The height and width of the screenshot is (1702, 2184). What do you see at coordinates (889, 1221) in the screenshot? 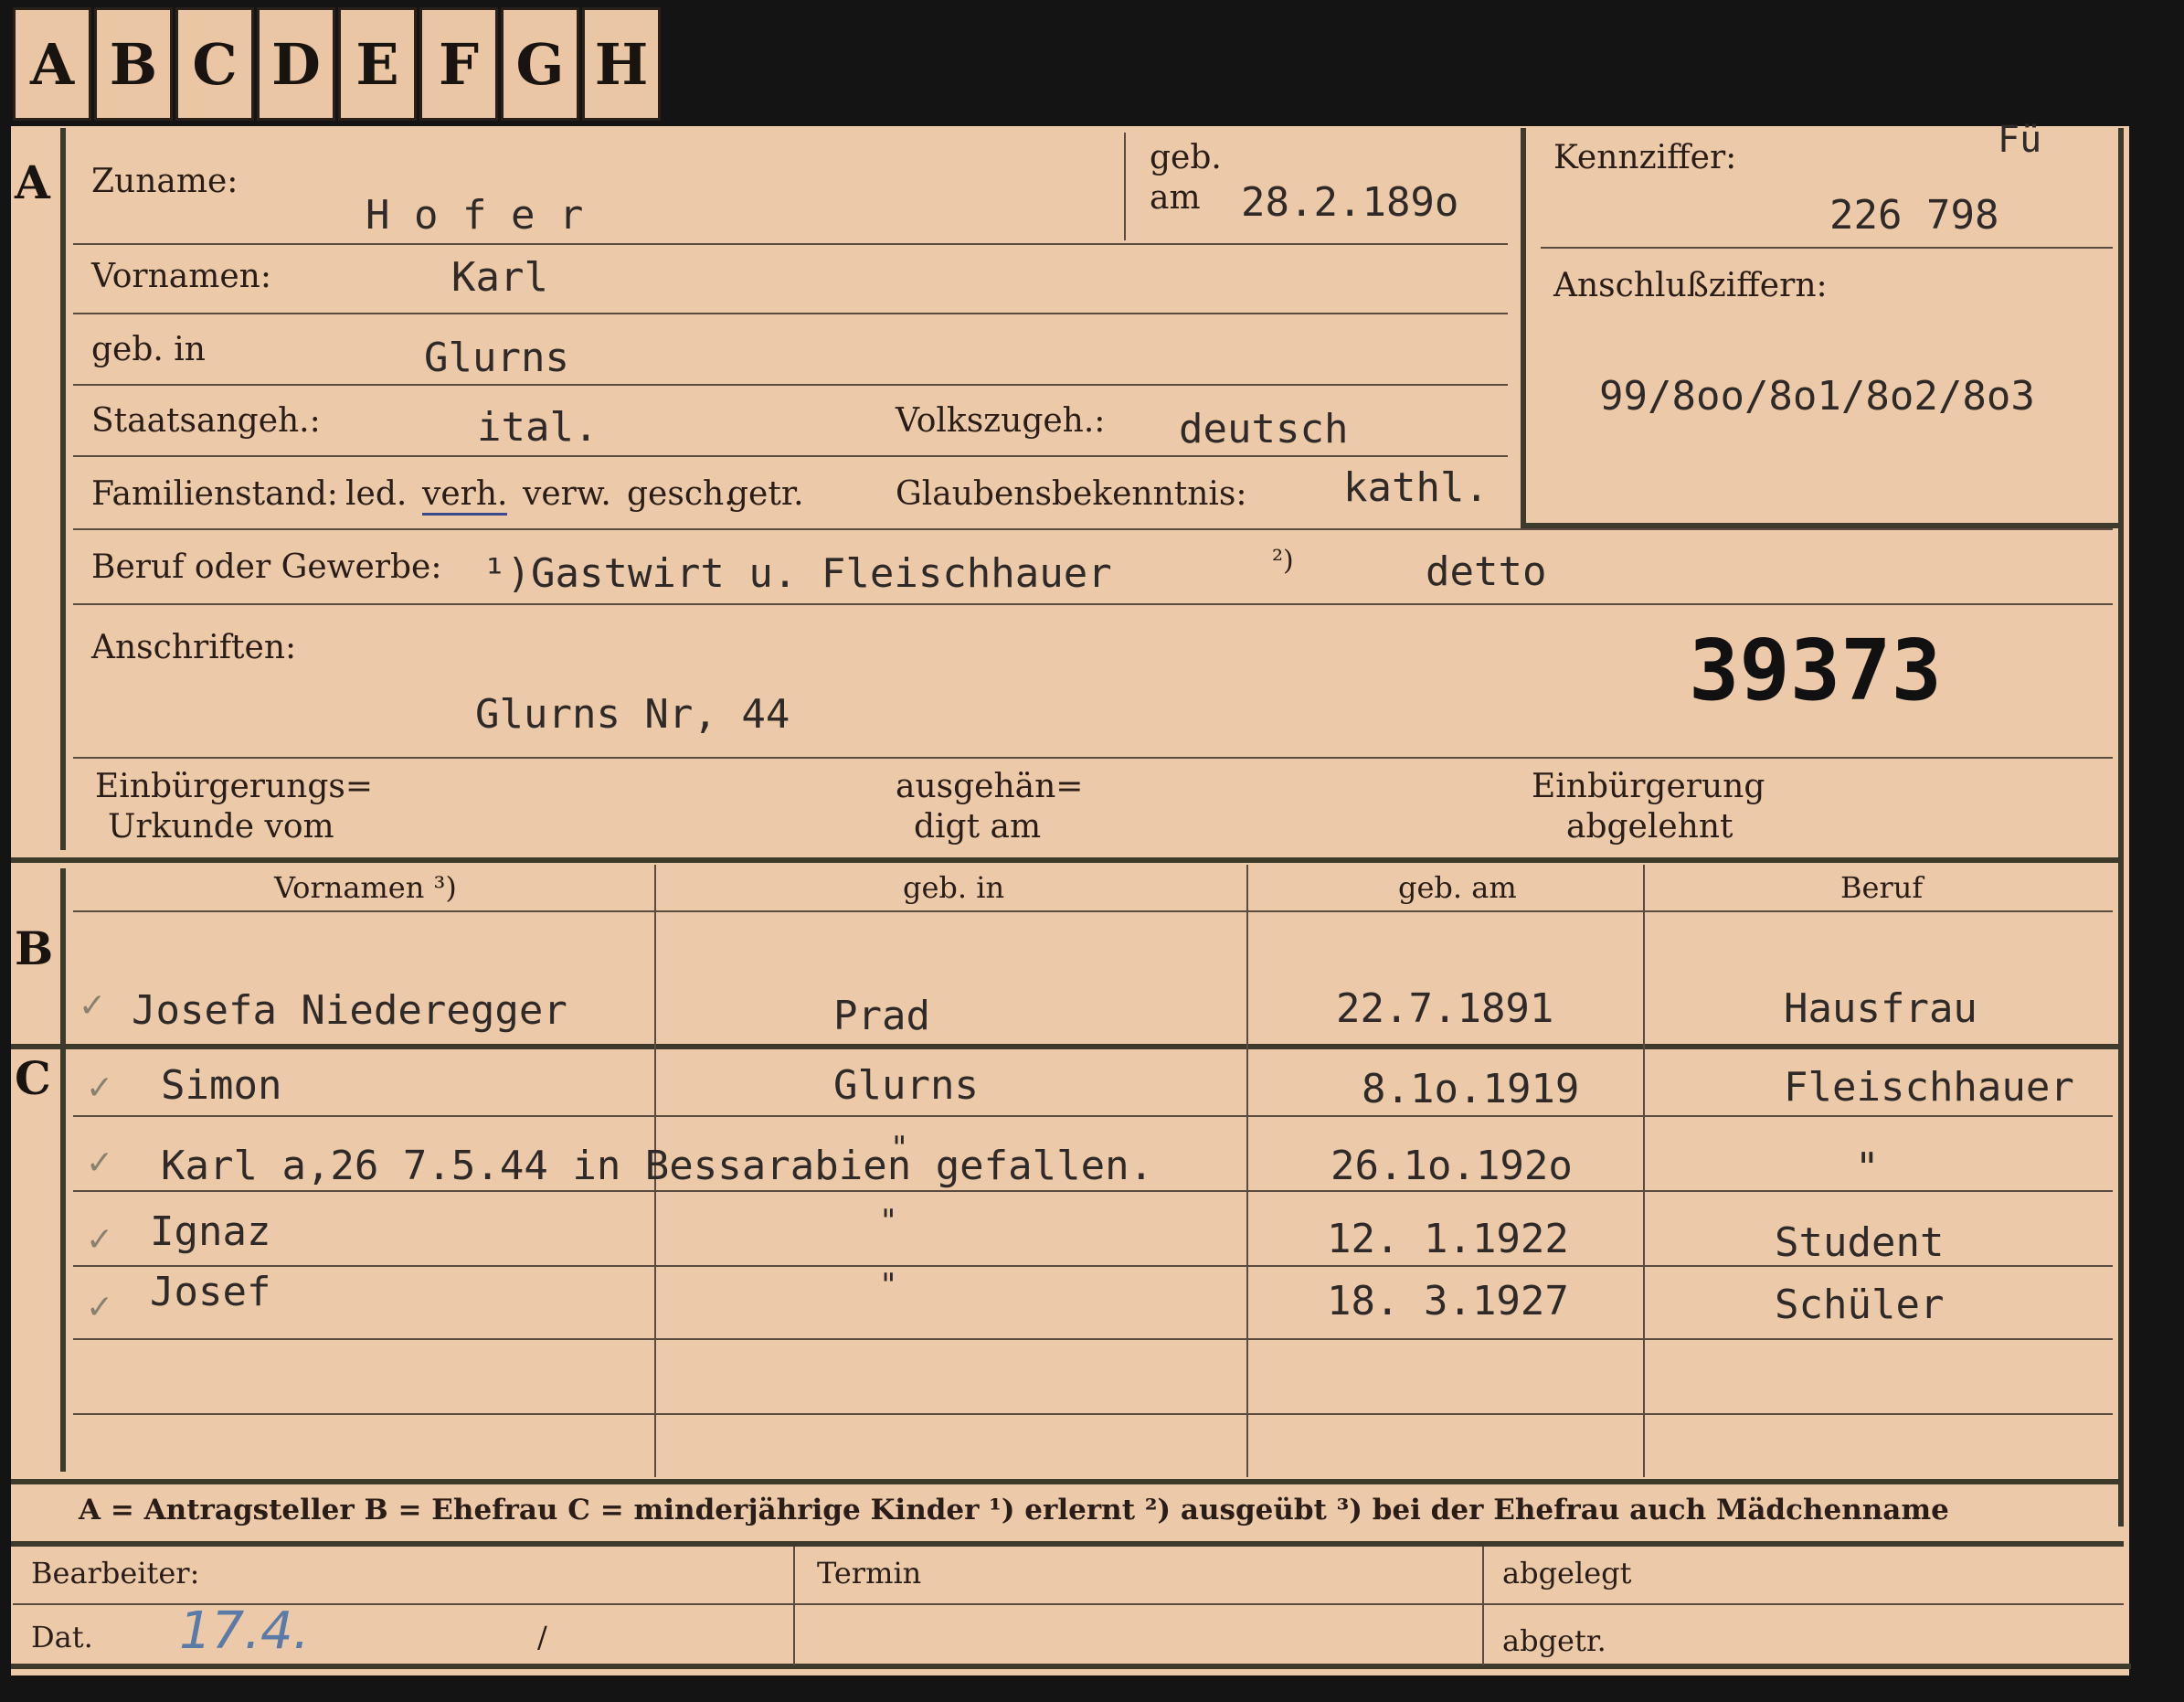
I see `child-3-birthplace: "` at bounding box center [889, 1221].